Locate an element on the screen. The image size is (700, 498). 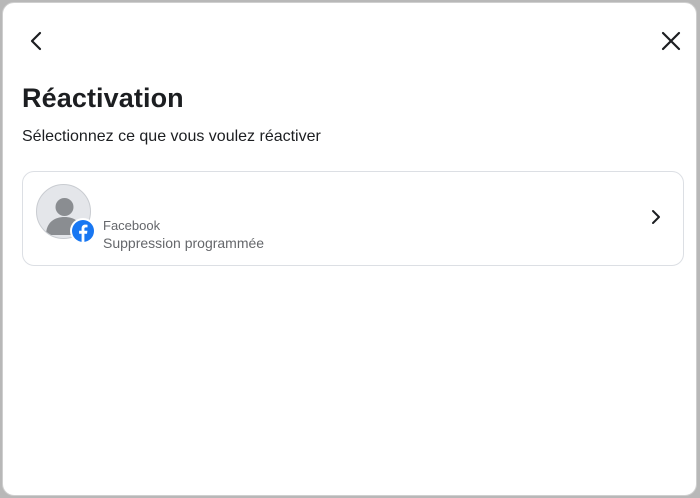
chevron-left-icon is located at coordinates (36, 41).